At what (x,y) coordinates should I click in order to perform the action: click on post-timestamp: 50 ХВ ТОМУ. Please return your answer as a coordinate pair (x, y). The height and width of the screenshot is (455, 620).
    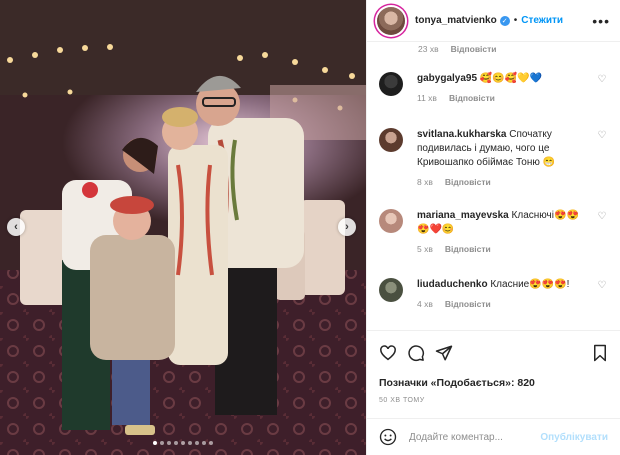
    Looking at the image, I should click on (493, 400).